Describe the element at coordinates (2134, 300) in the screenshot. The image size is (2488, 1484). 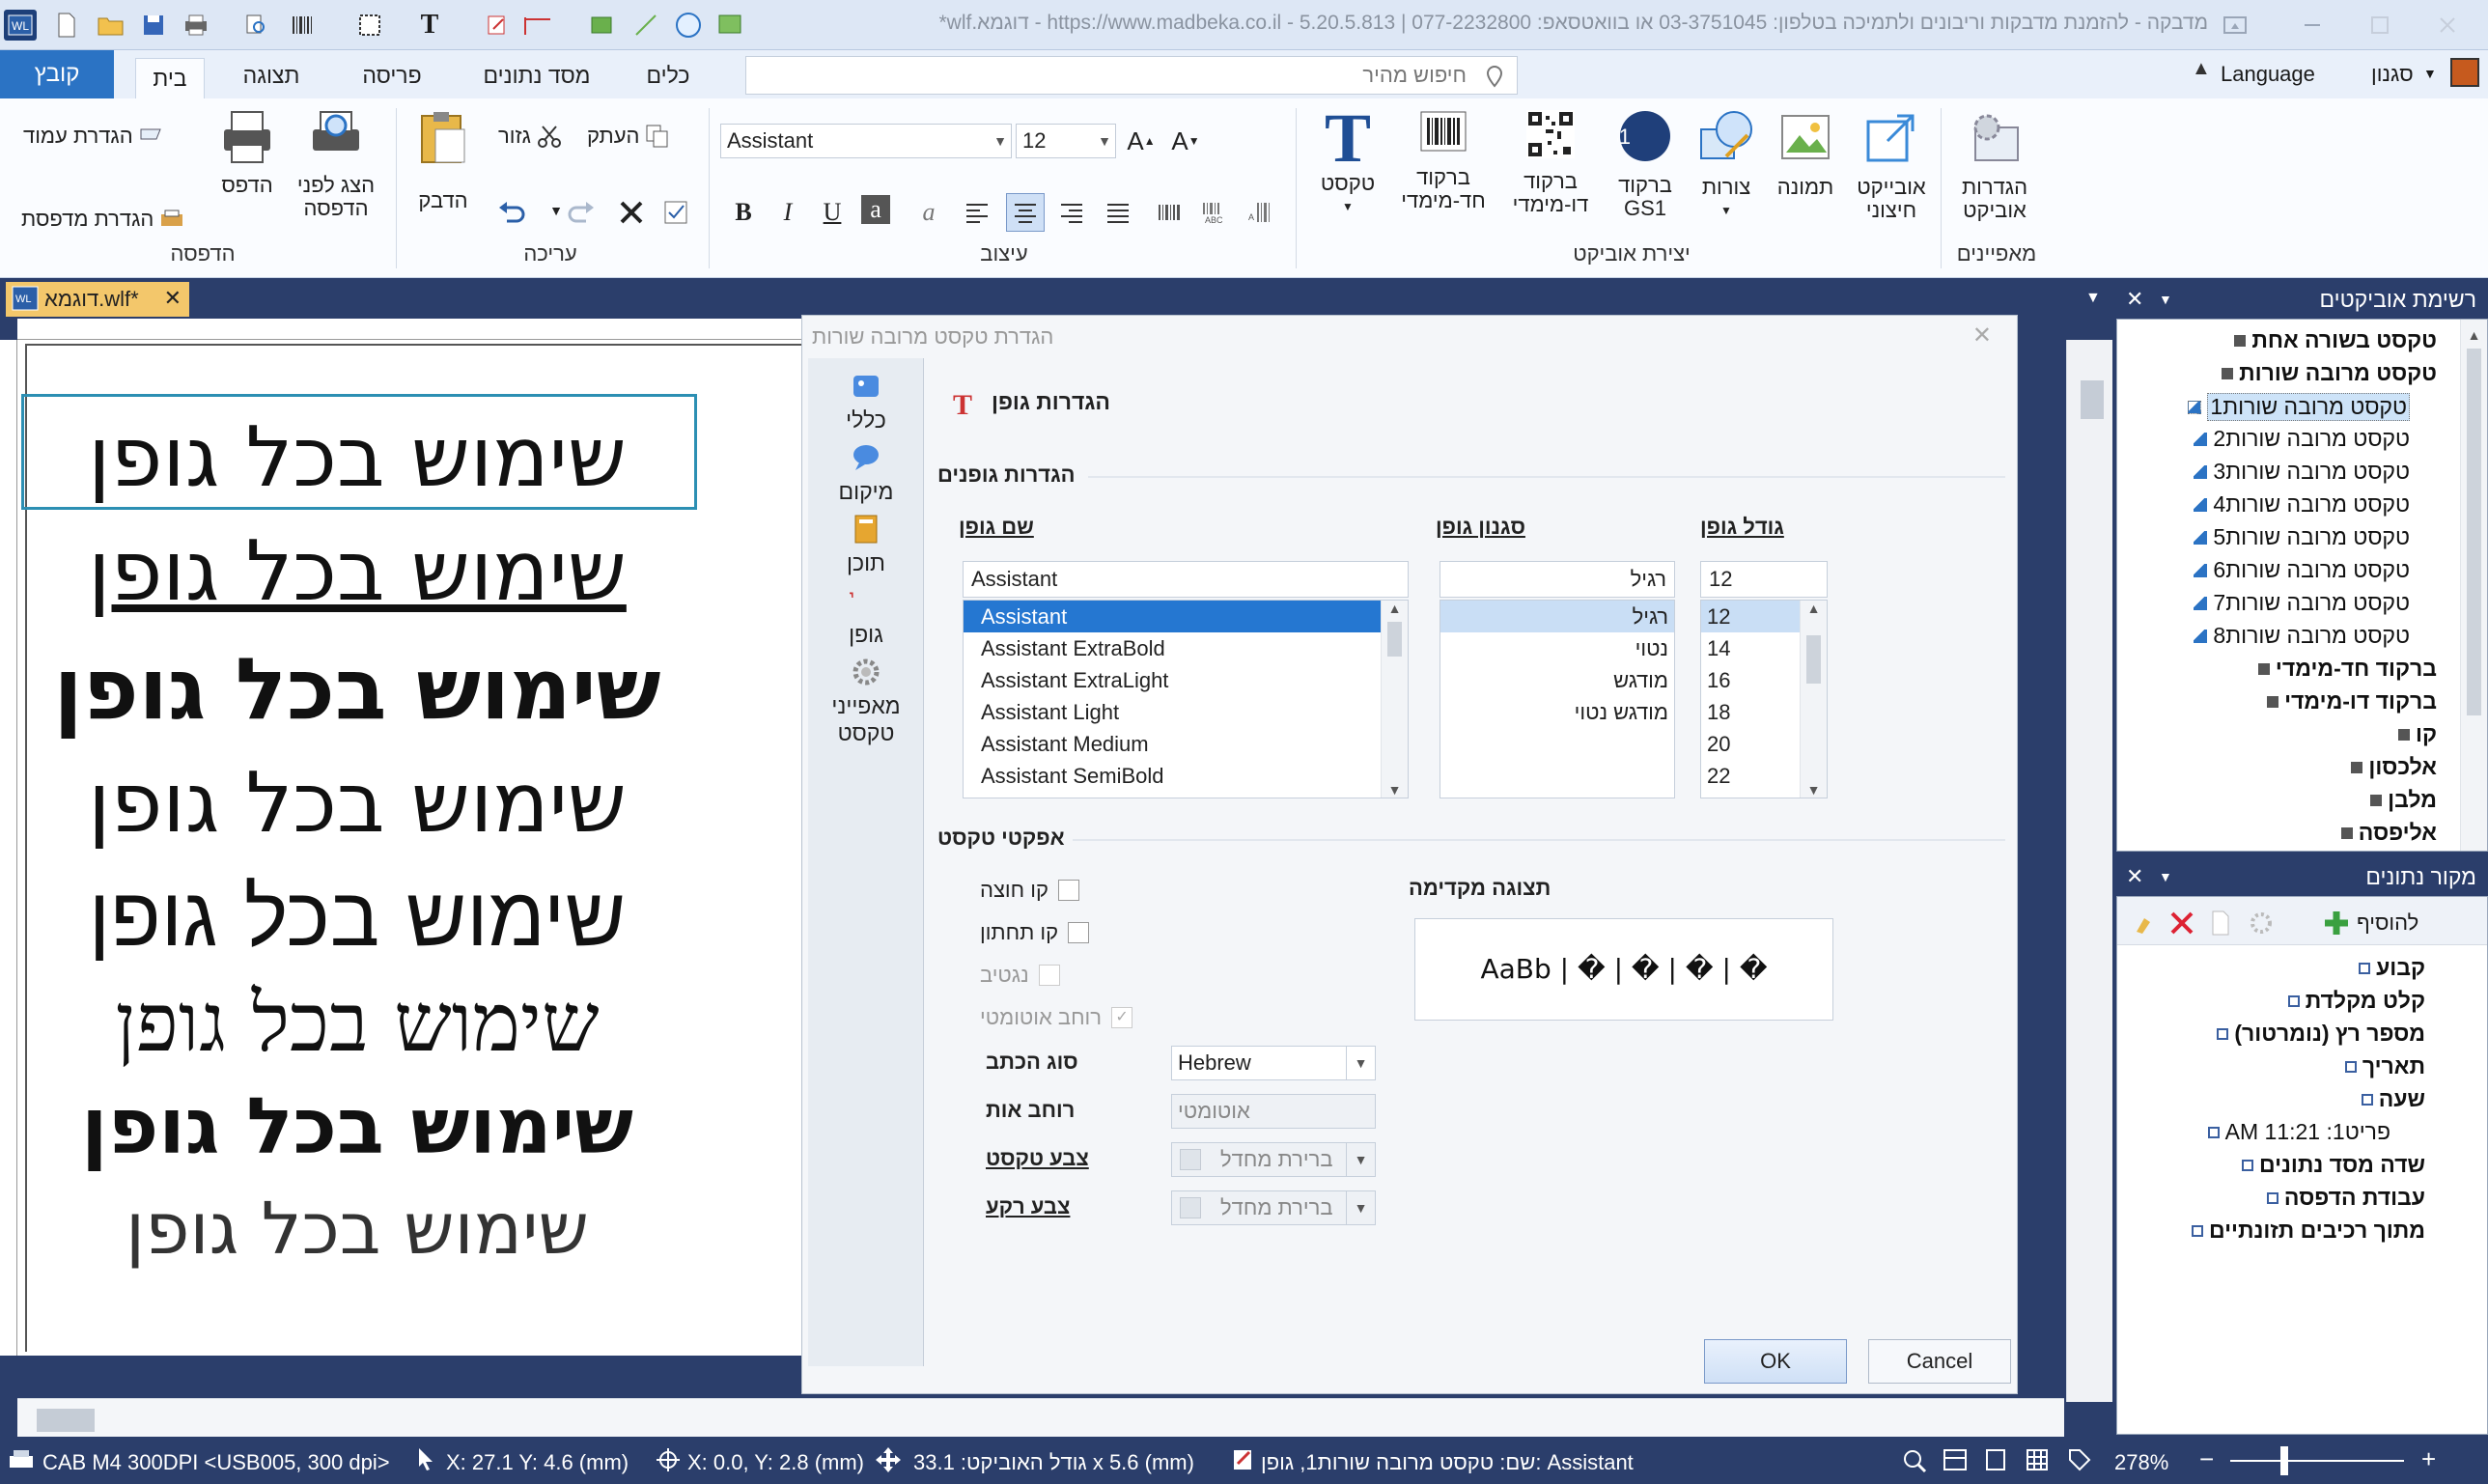
I see `close-panel-icon: ✕` at that location.